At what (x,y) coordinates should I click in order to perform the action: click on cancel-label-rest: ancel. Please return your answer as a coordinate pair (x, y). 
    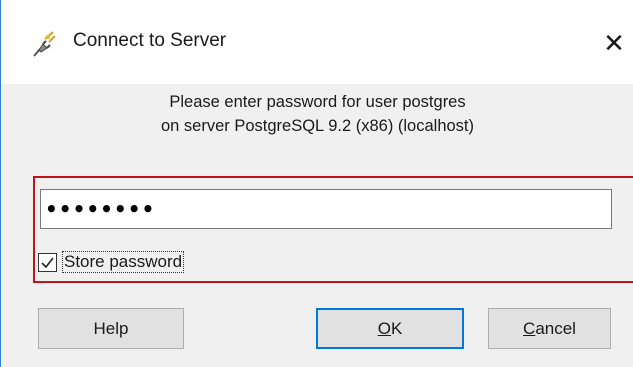
    Looking at the image, I should click on (555, 328).